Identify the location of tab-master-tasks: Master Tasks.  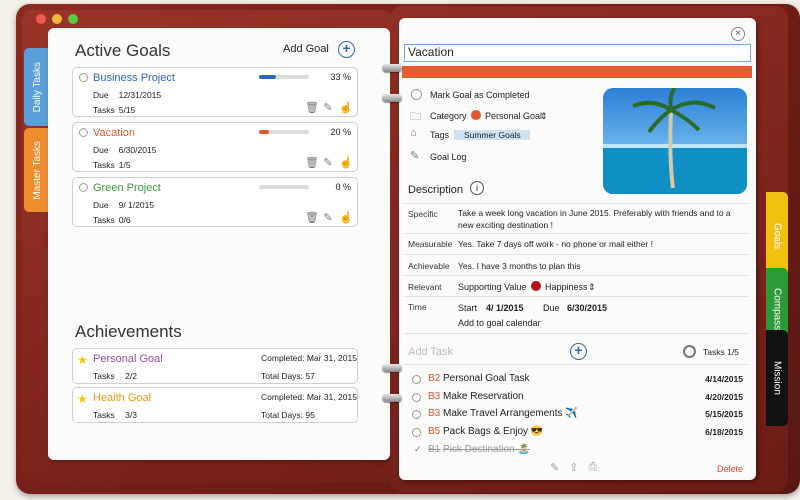
(37, 170).